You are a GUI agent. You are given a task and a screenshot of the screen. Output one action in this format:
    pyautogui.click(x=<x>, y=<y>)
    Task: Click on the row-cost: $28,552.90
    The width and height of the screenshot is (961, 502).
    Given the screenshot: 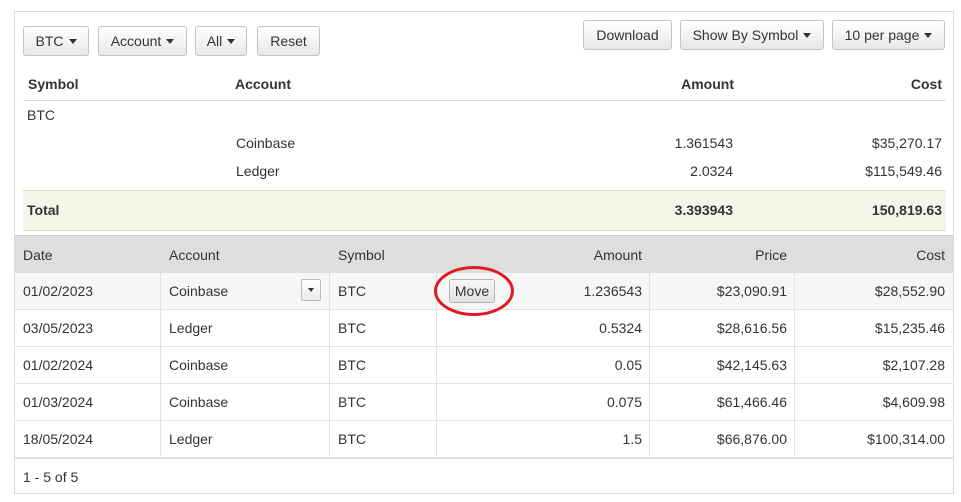 What is the action you would take?
    pyautogui.click(x=909, y=291)
    